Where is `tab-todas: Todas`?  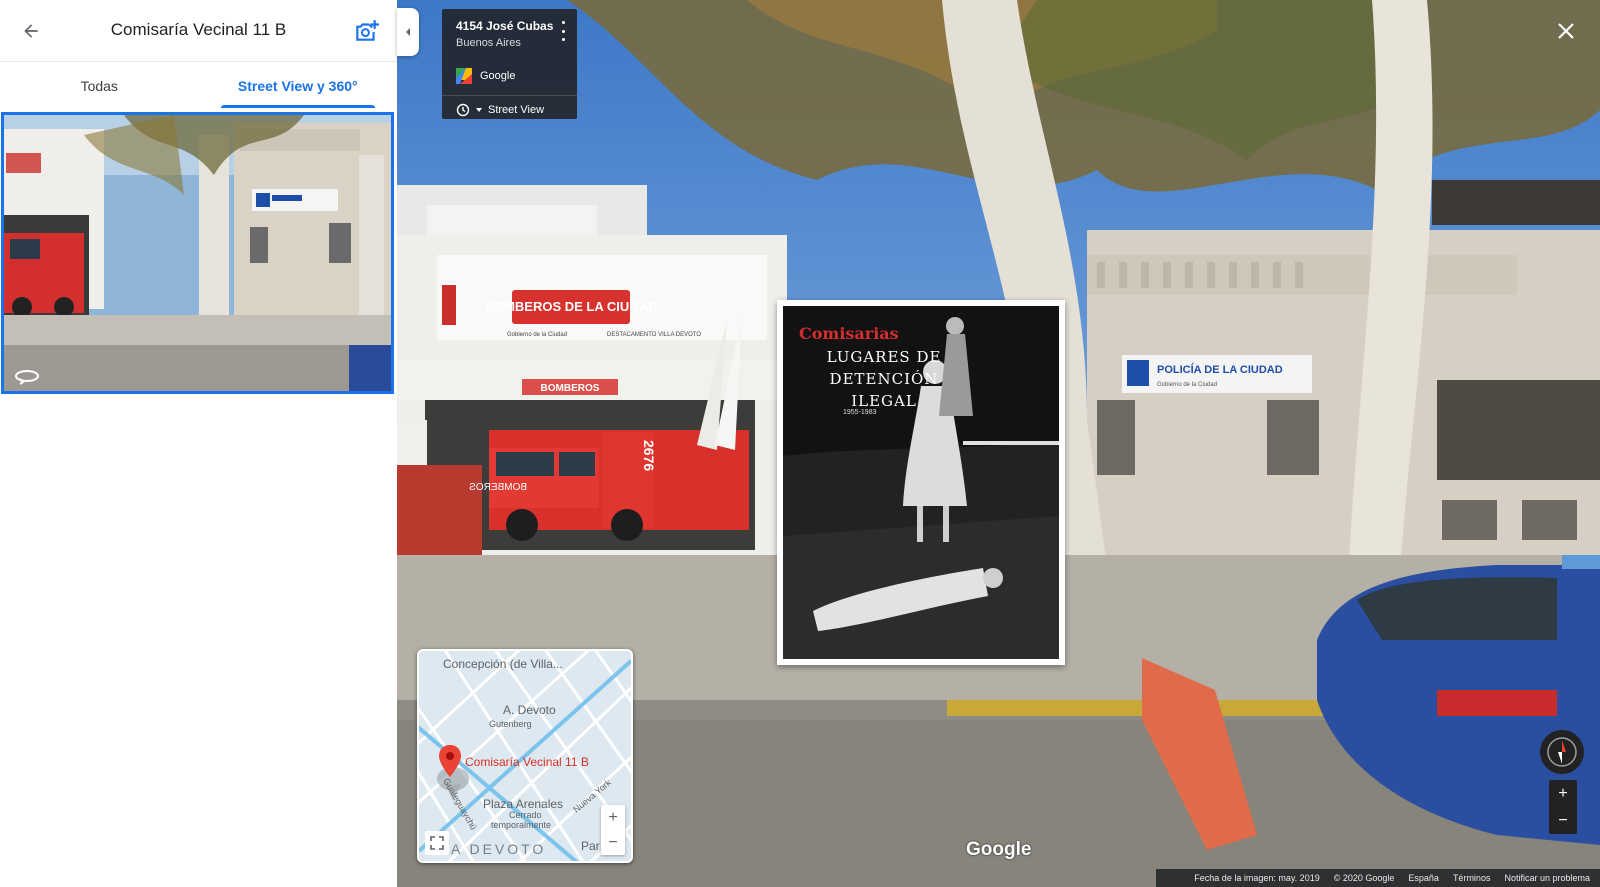
tab-todas: Todas is located at coordinates (99, 86).